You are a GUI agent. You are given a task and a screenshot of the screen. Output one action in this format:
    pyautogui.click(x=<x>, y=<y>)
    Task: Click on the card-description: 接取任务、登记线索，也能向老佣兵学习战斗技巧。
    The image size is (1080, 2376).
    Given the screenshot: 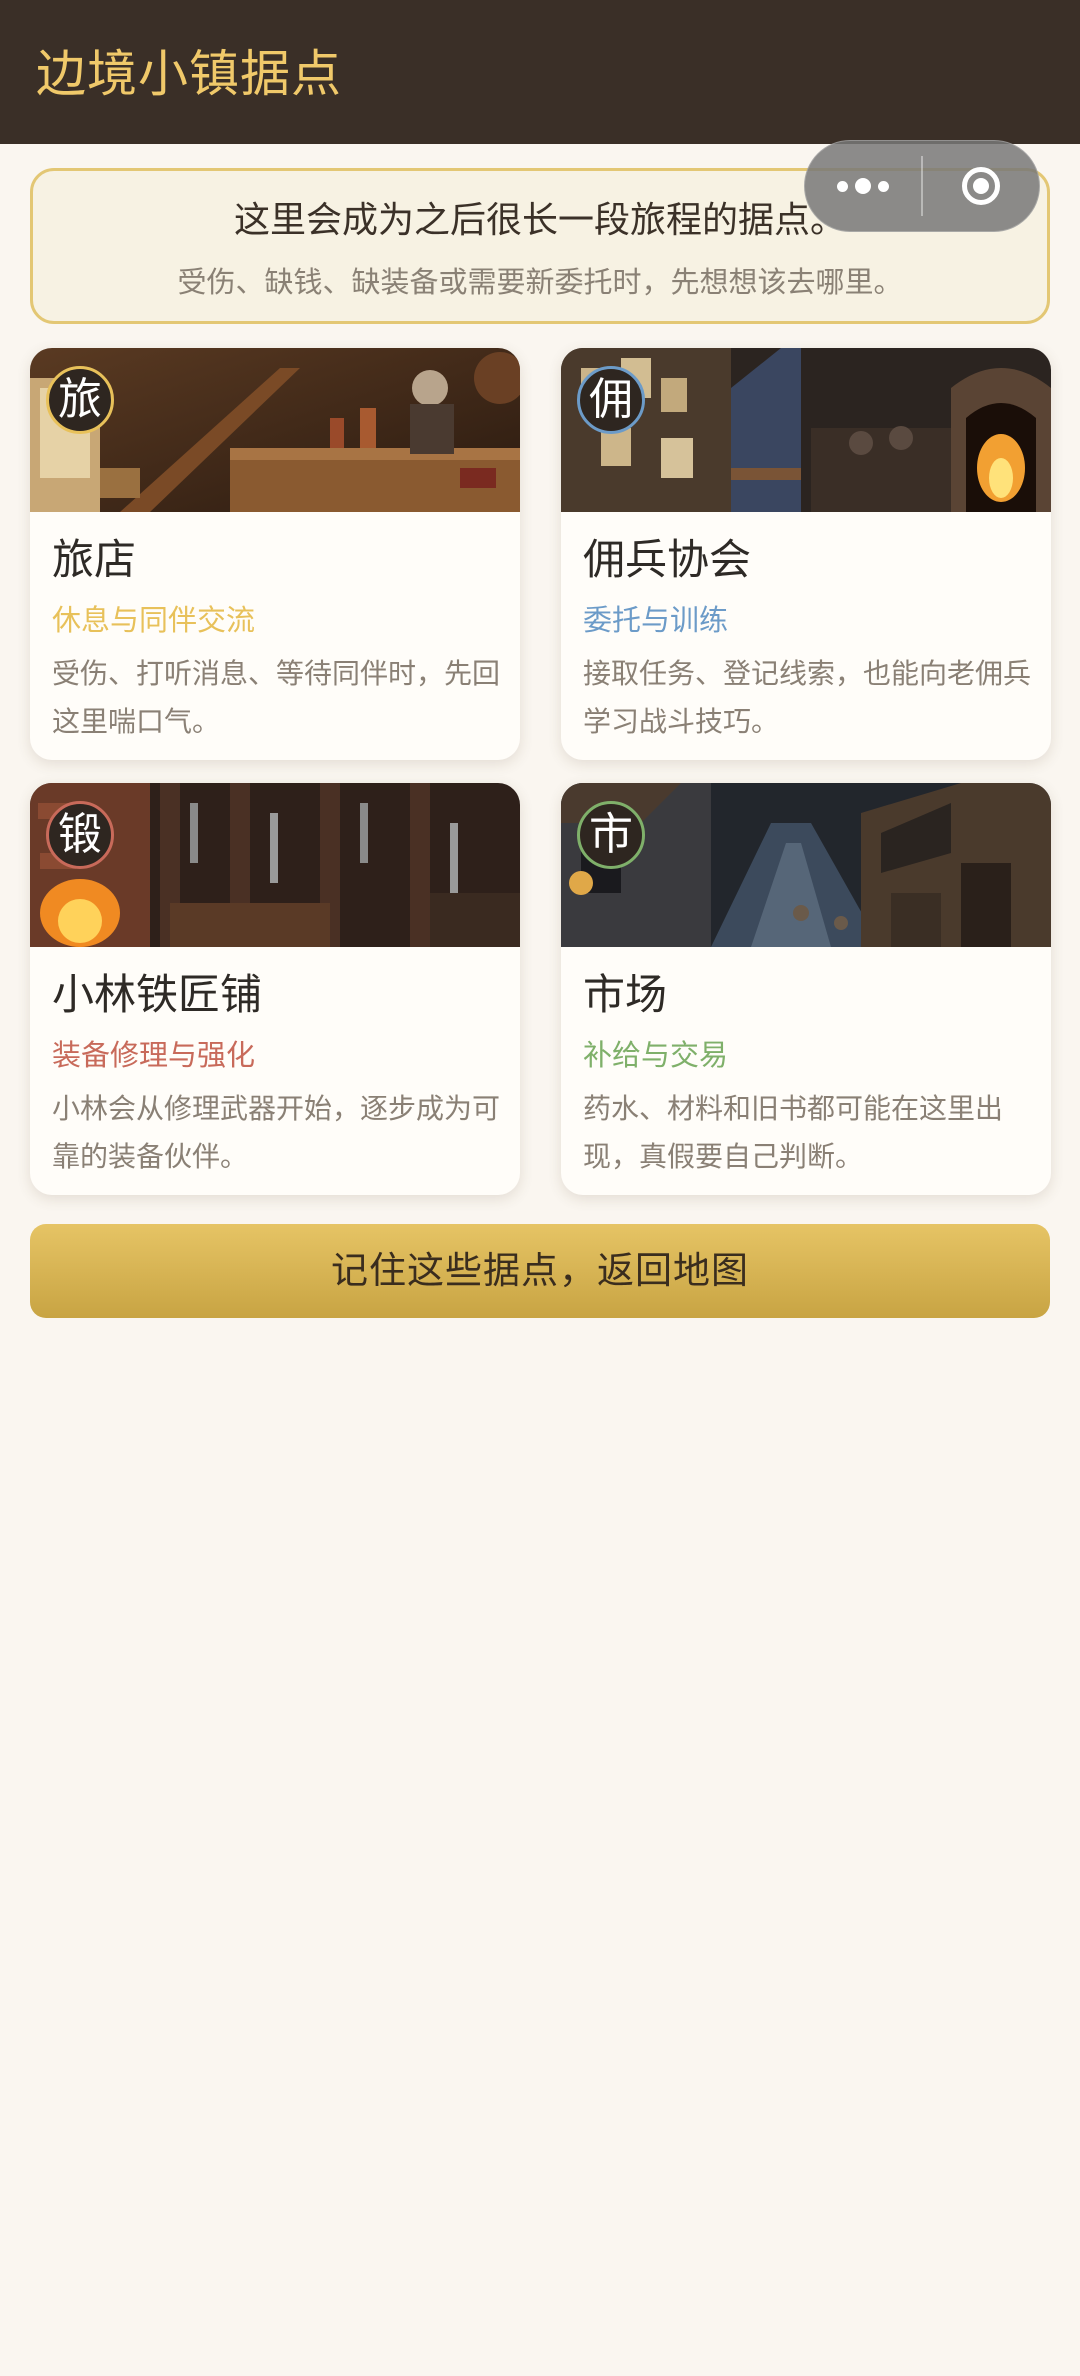 What is the action you would take?
    pyautogui.click(x=807, y=697)
    